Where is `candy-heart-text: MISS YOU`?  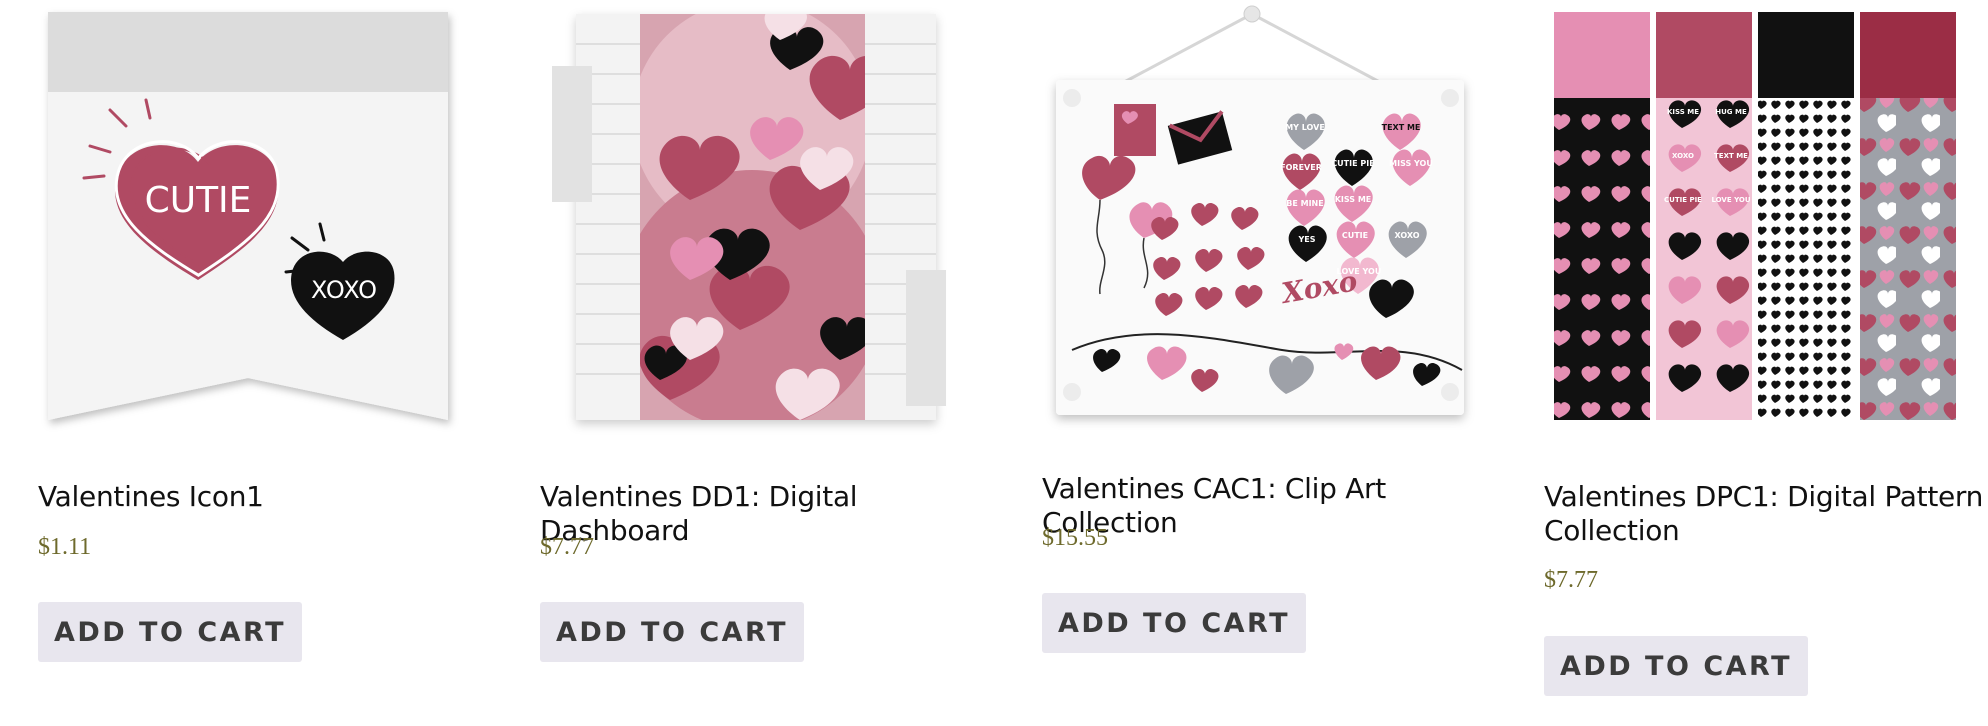
candy-heart-text: MISS YOU is located at coordinates (1411, 163).